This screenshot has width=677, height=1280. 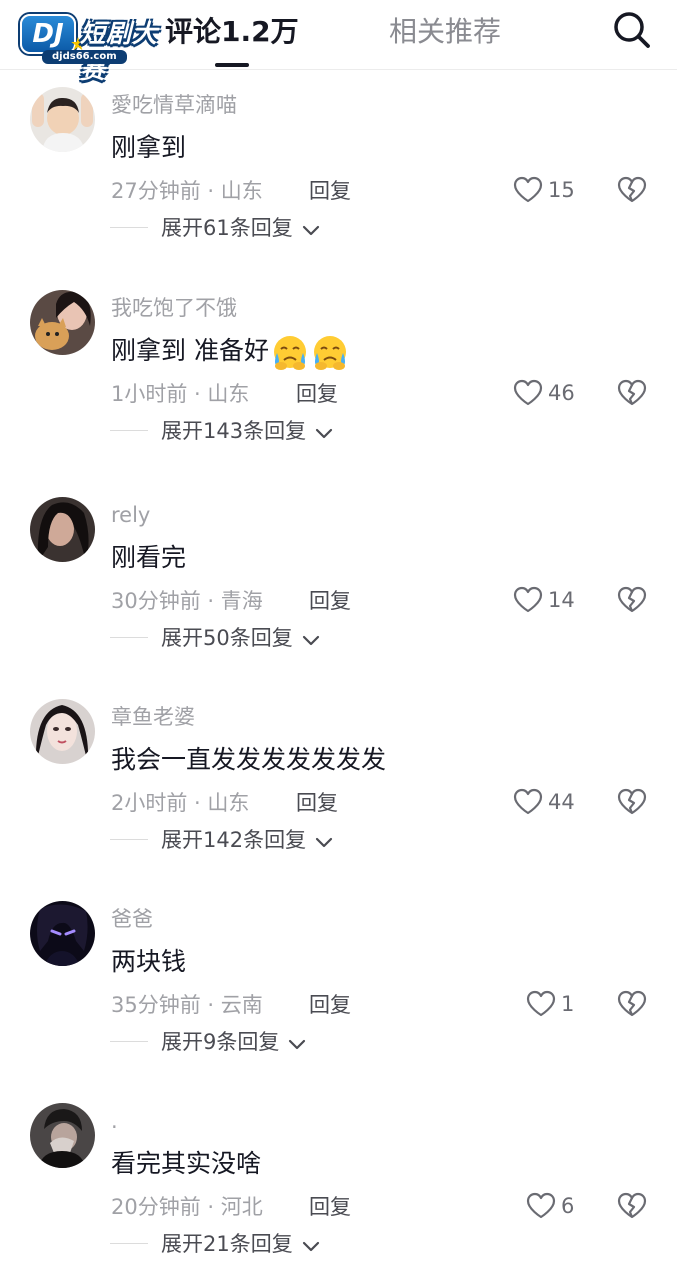 I want to click on comment-text: 我会一直发发发发发发发, so click(x=248, y=760).